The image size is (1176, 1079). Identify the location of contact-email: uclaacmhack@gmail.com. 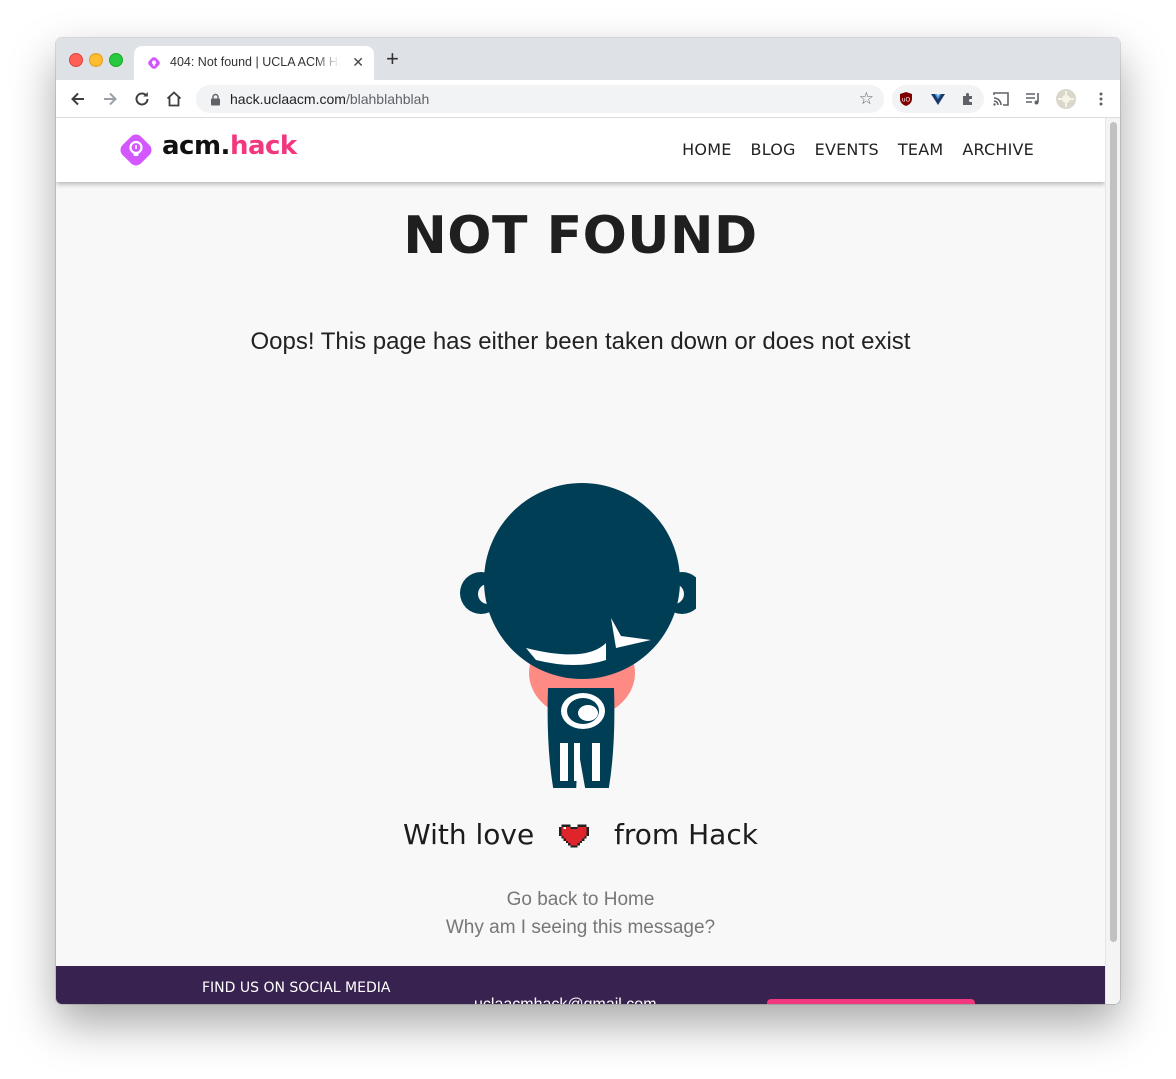
(565, 1000).